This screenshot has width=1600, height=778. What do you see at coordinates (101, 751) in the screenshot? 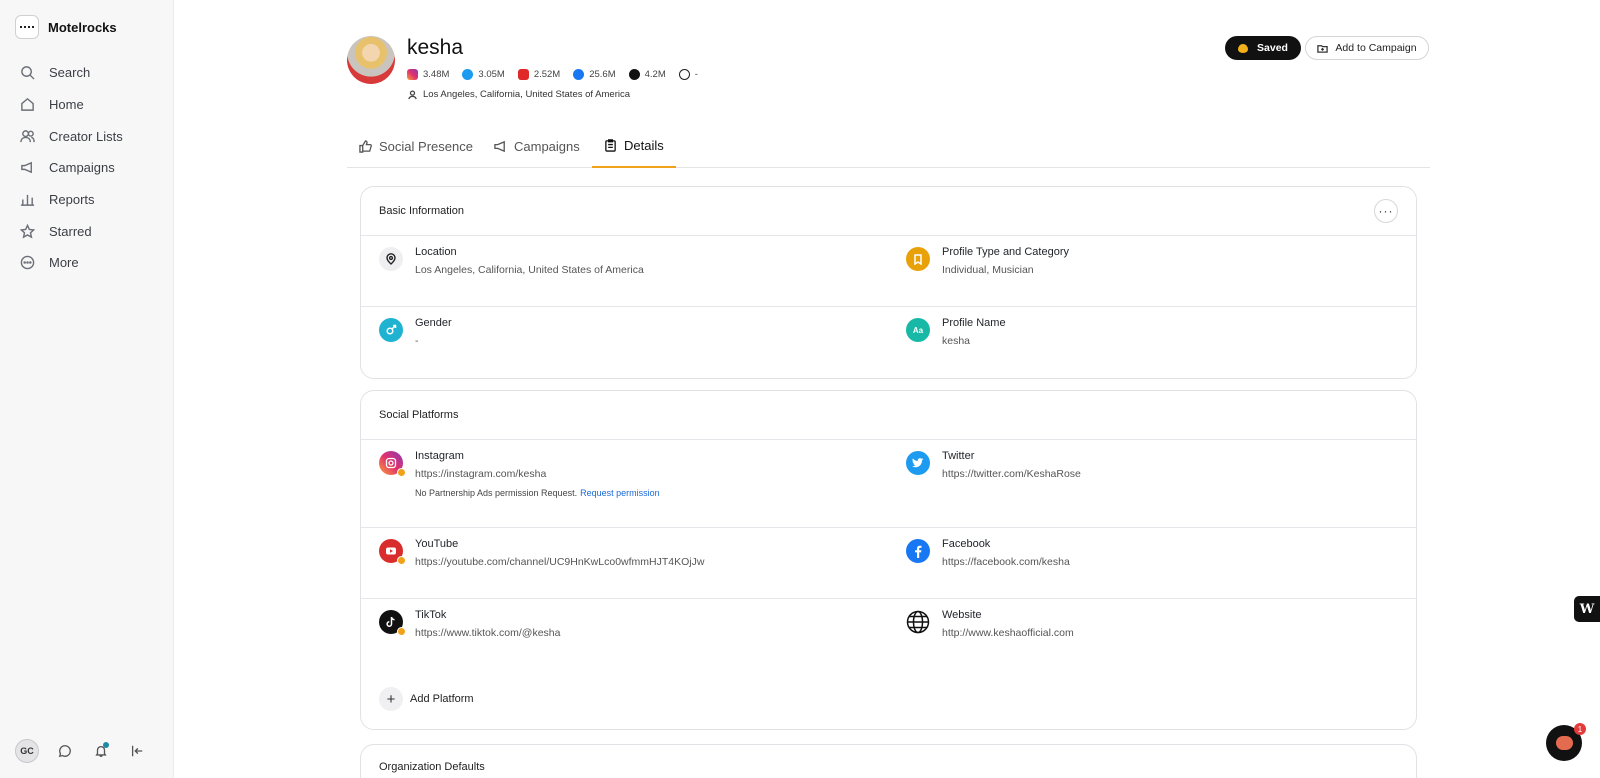
I see `notifications-button` at bounding box center [101, 751].